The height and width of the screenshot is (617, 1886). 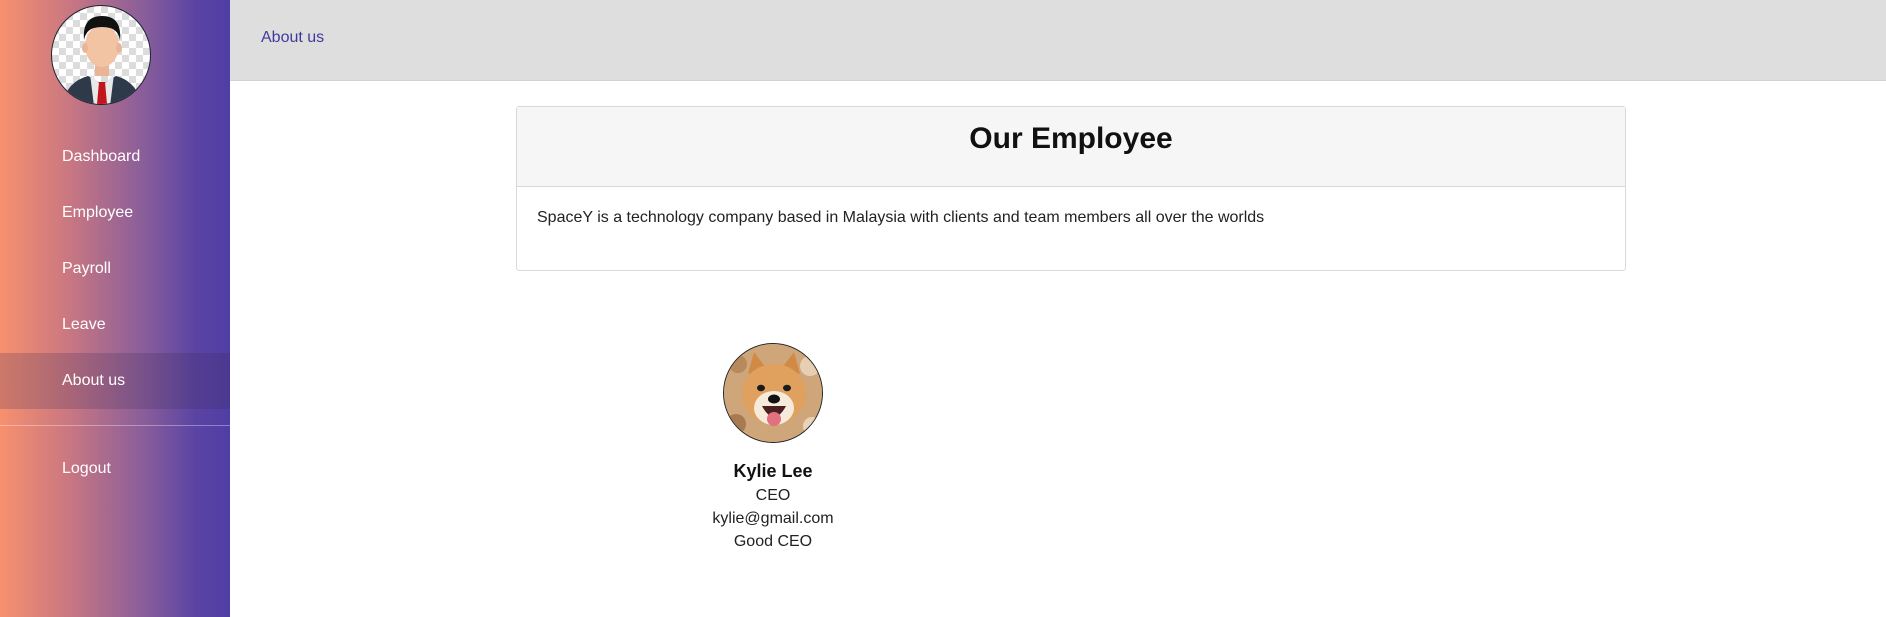 What do you see at coordinates (773, 495) in the screenshot?
I see `employee-position: CEO` at bounding box center [773, 495].